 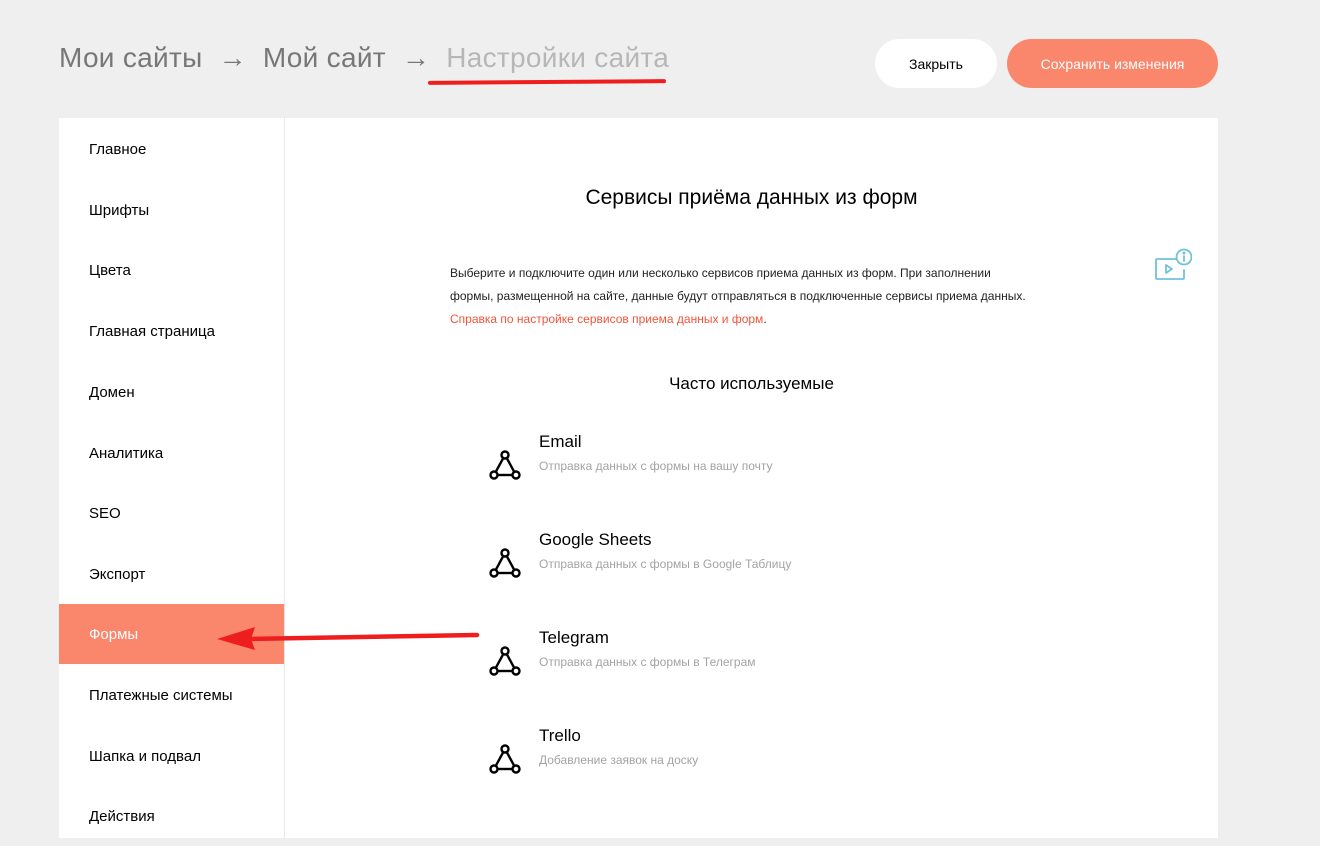 I want to click on sidebar-item-fonts: Шрифты, so click(x=171, y=210).